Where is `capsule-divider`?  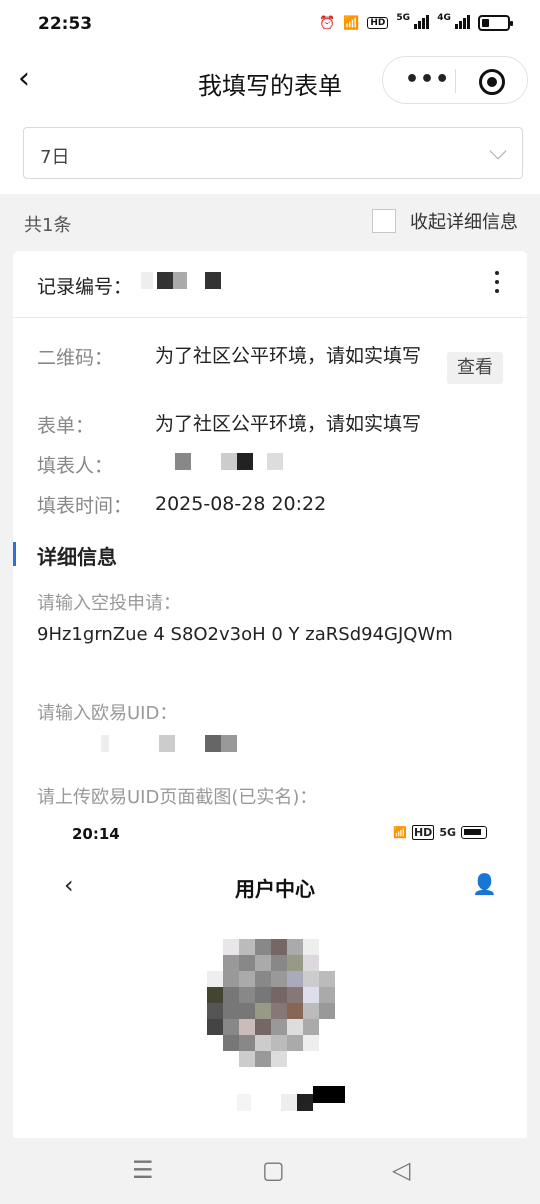
capsule-divider is located at coordinates (455, 81).